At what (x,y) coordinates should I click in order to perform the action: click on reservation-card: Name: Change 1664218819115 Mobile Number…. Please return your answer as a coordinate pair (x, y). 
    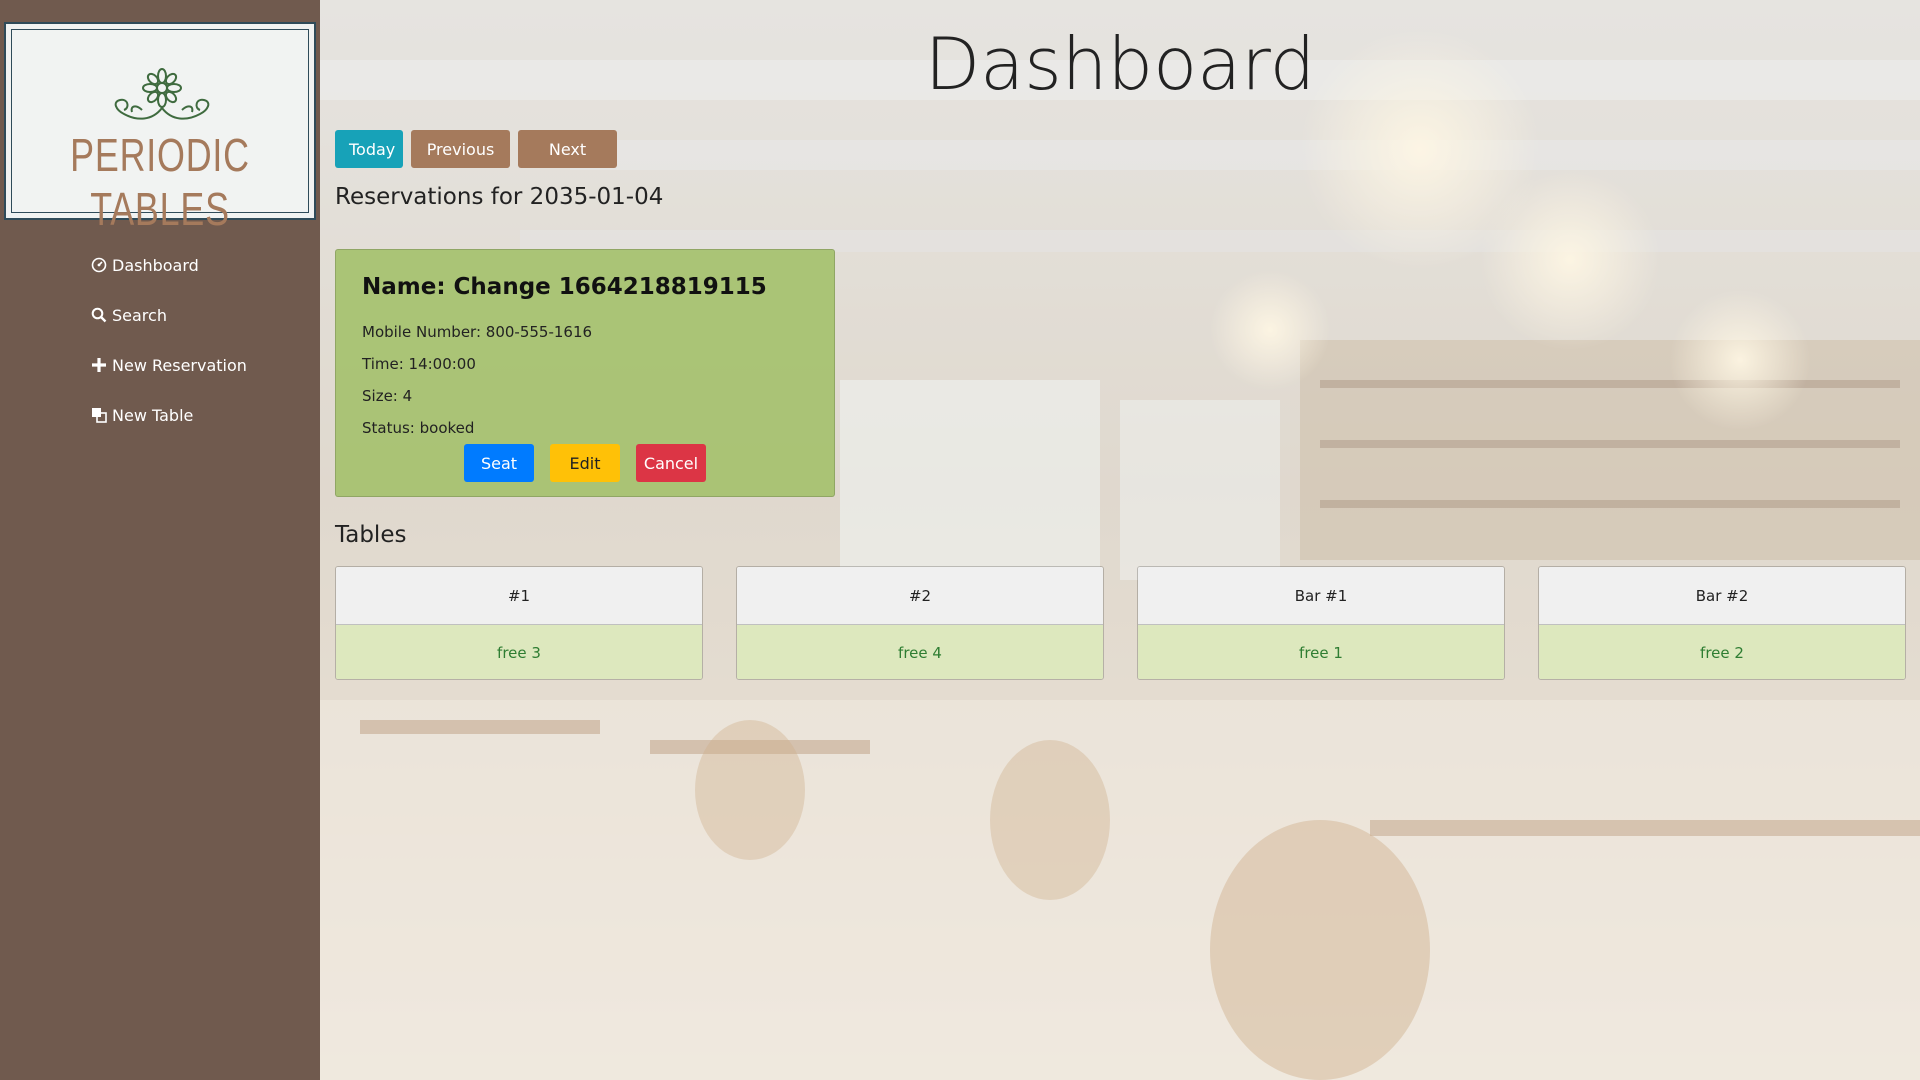
    Looking at the image, I should click on (585, 373).